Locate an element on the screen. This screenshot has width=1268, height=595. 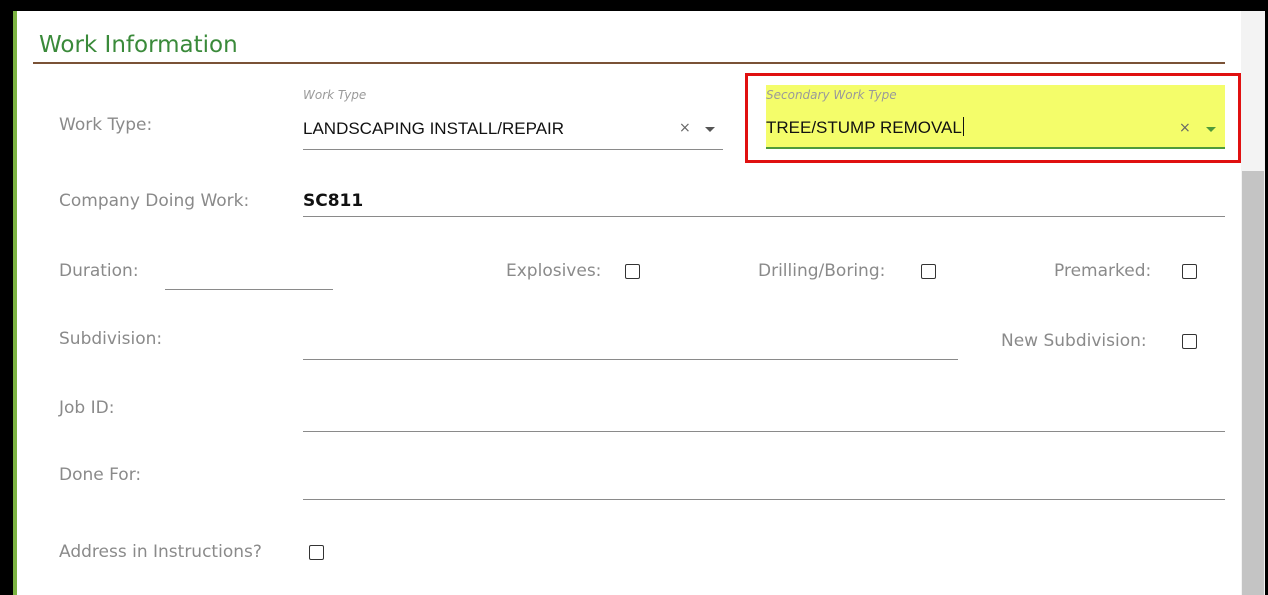
premarked-checkbox is located at coordinates (1189, 271).